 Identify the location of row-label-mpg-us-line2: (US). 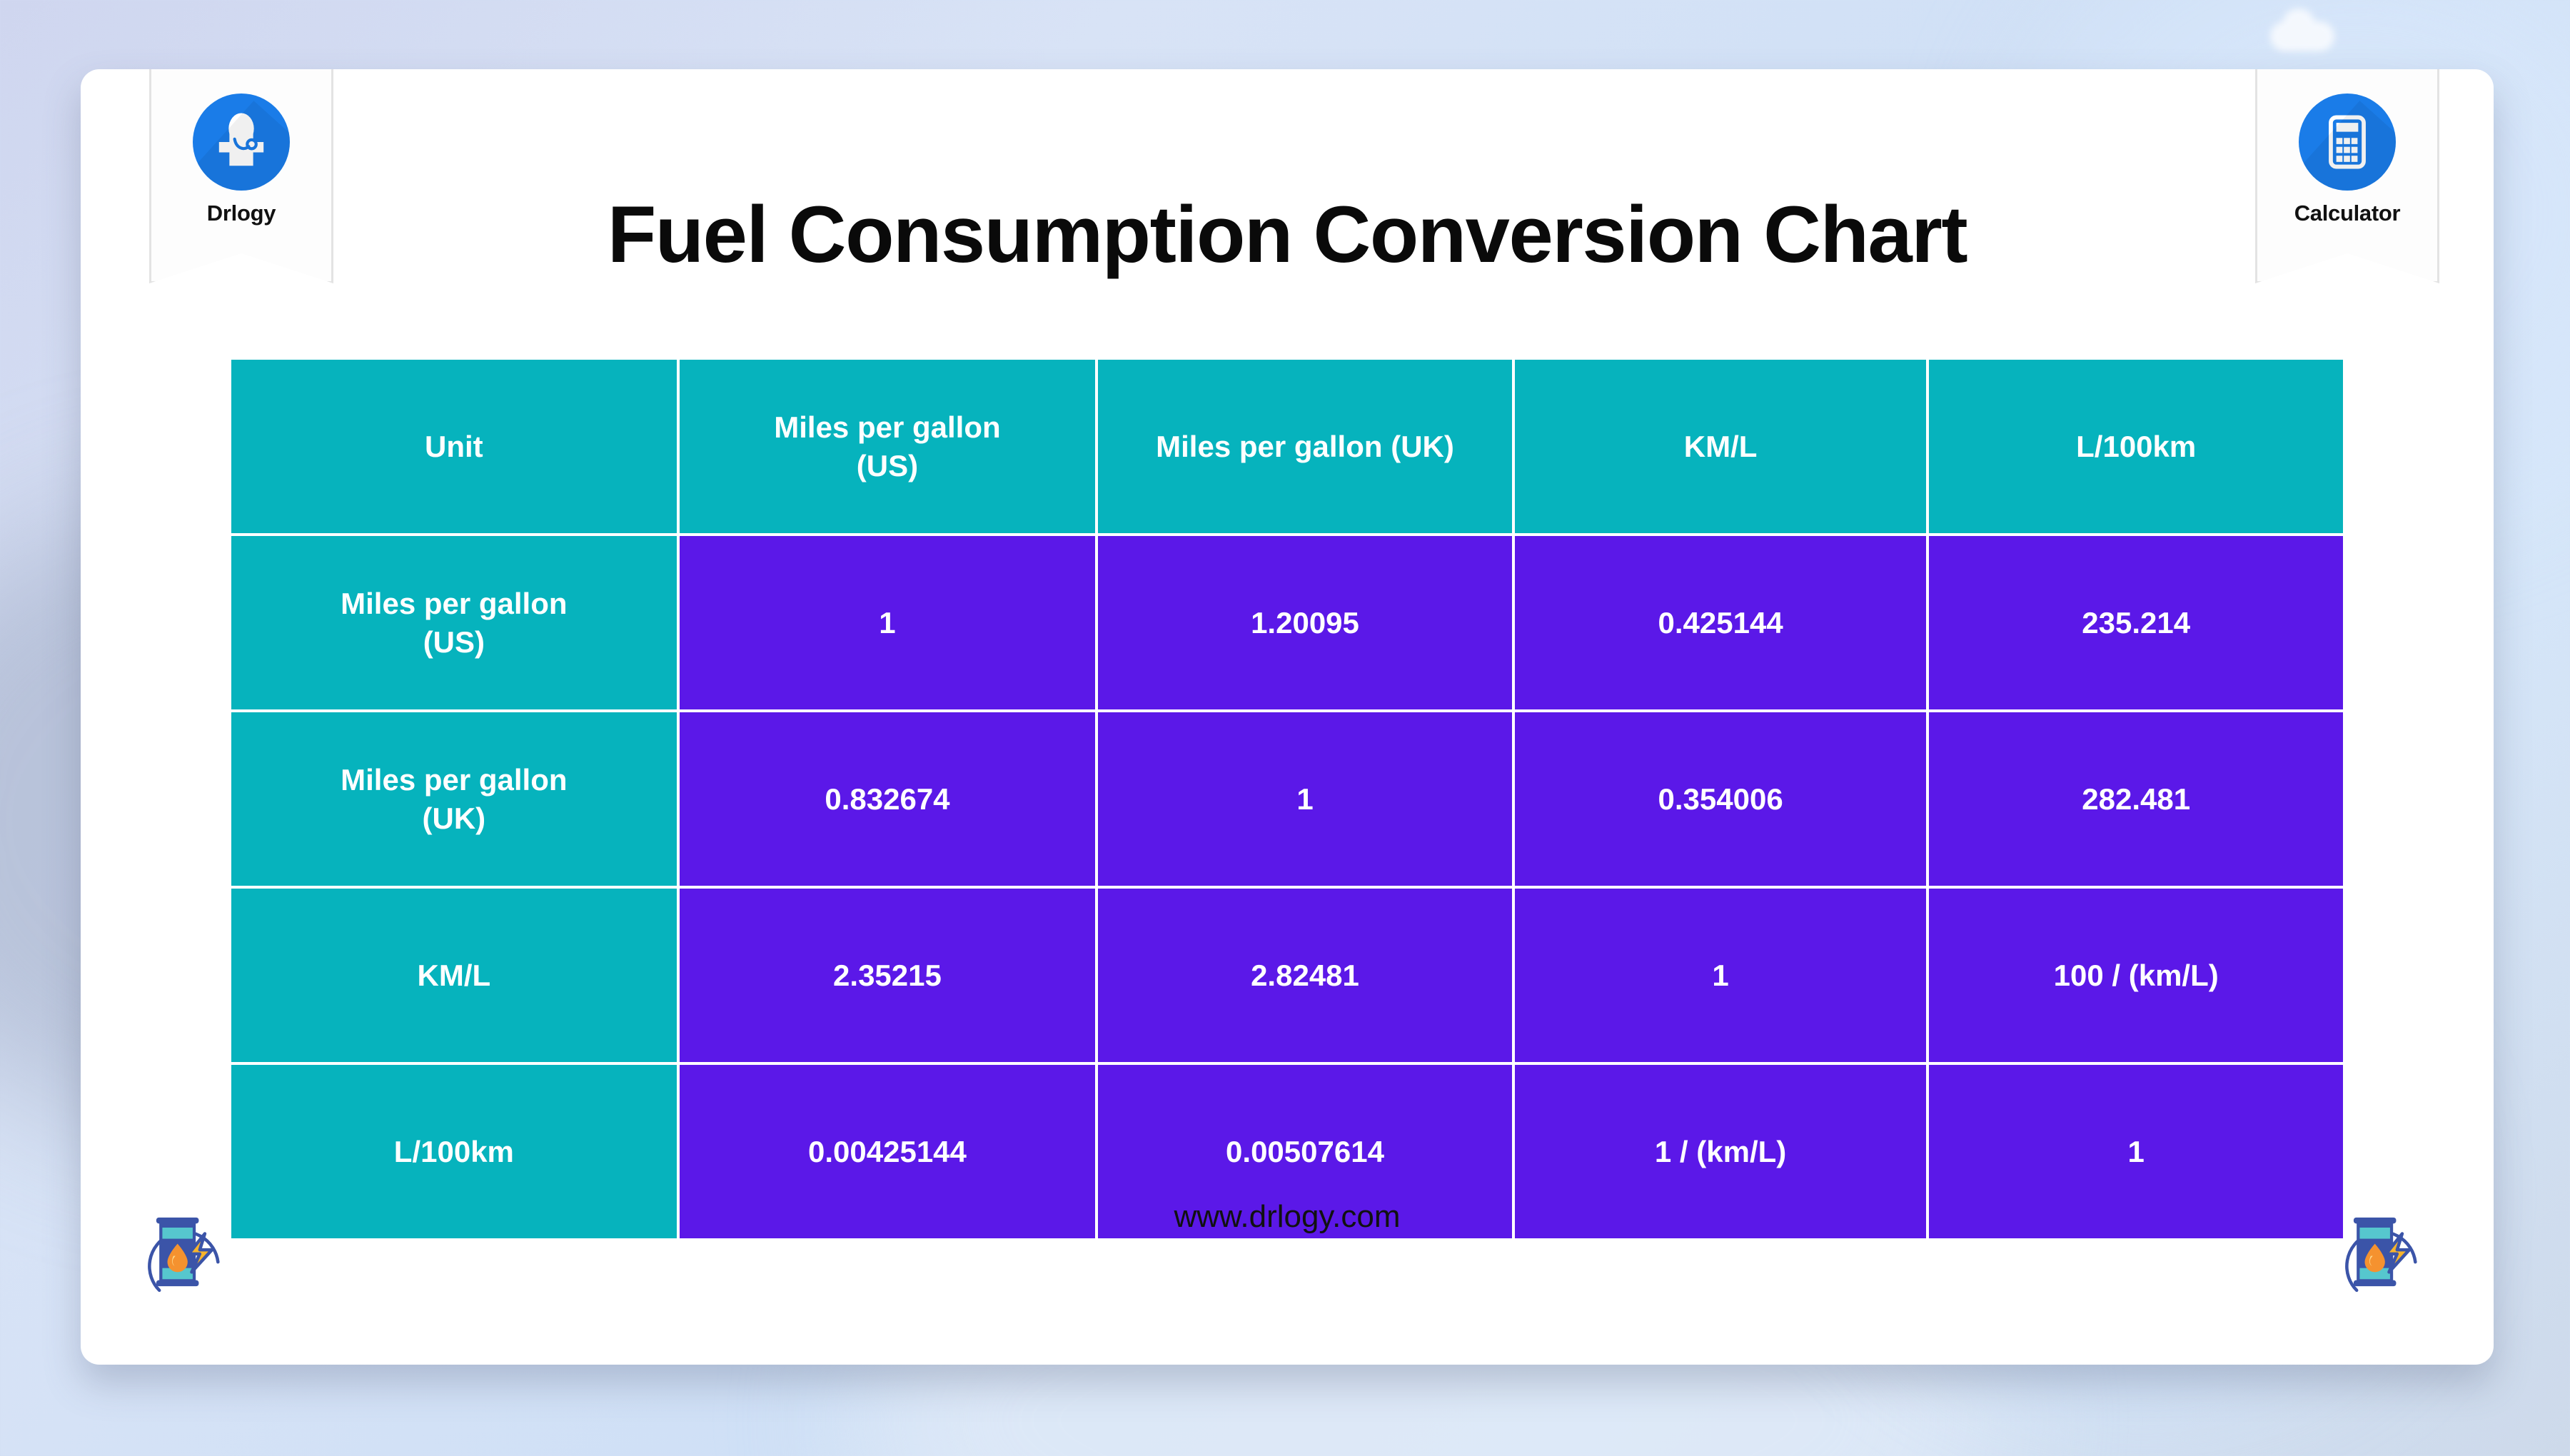
(454, 642).